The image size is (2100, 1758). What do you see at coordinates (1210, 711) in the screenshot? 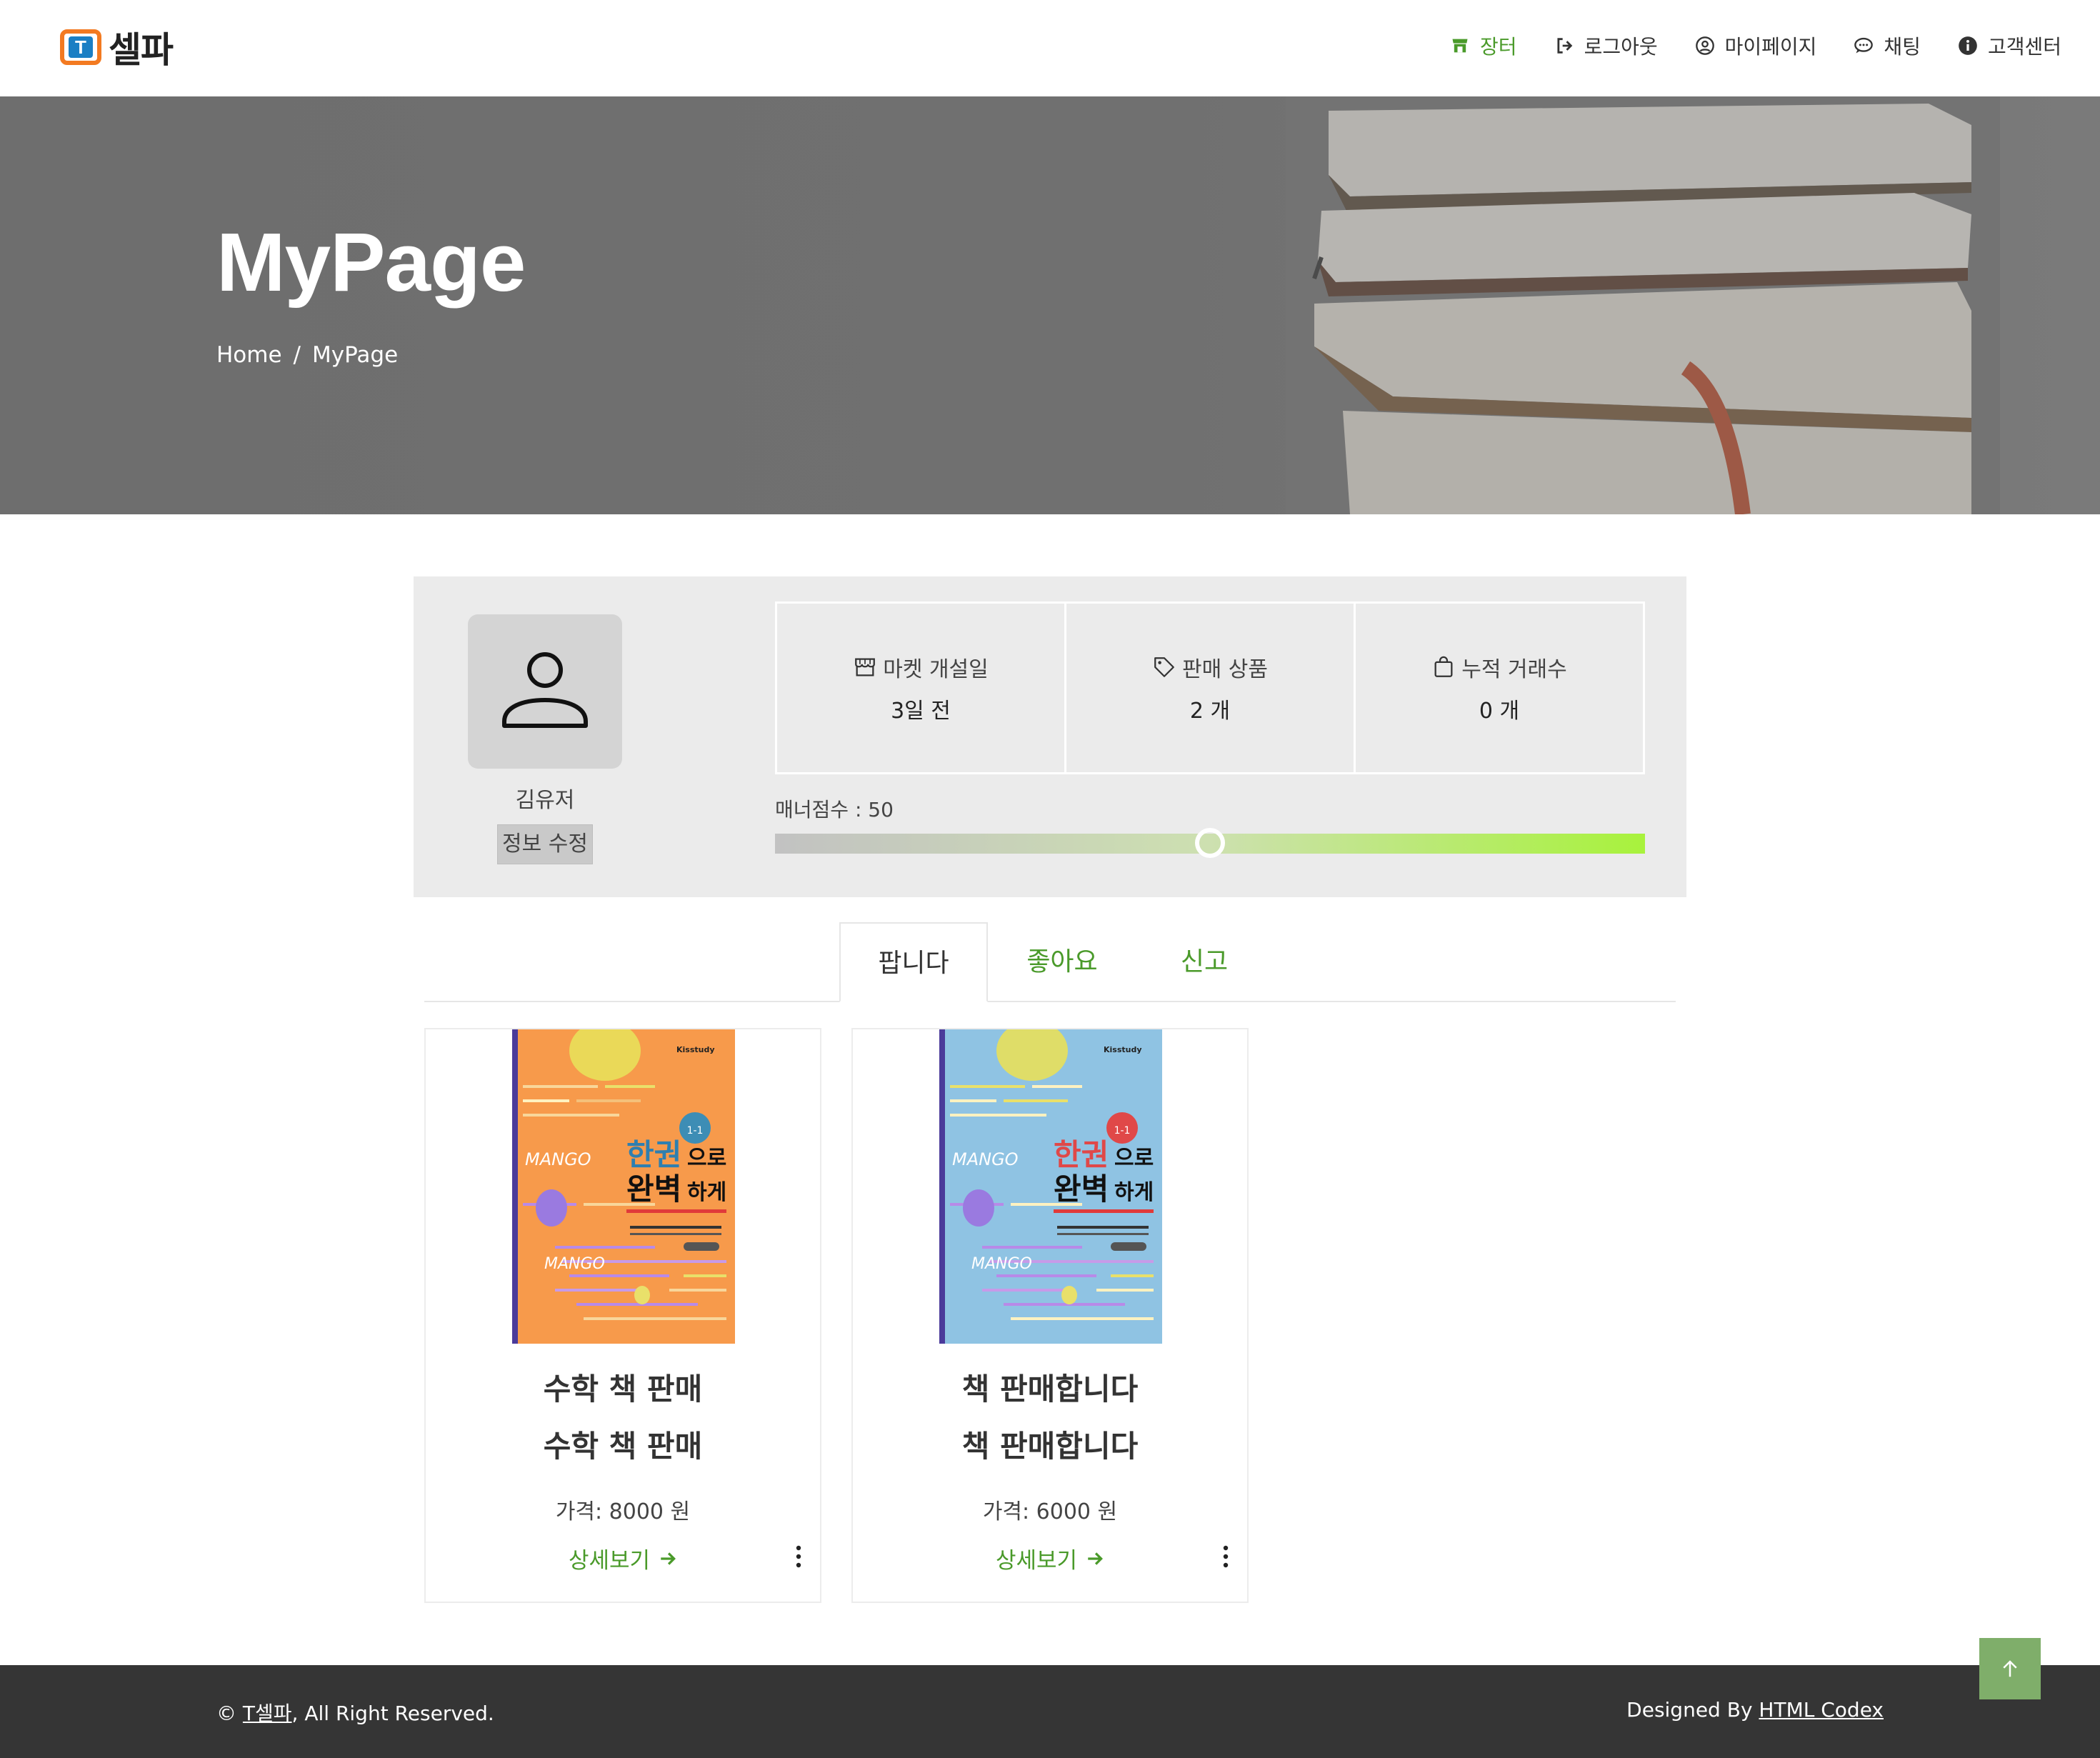
I see `stat-value: 2 개` at bounding box center [1210, 711].